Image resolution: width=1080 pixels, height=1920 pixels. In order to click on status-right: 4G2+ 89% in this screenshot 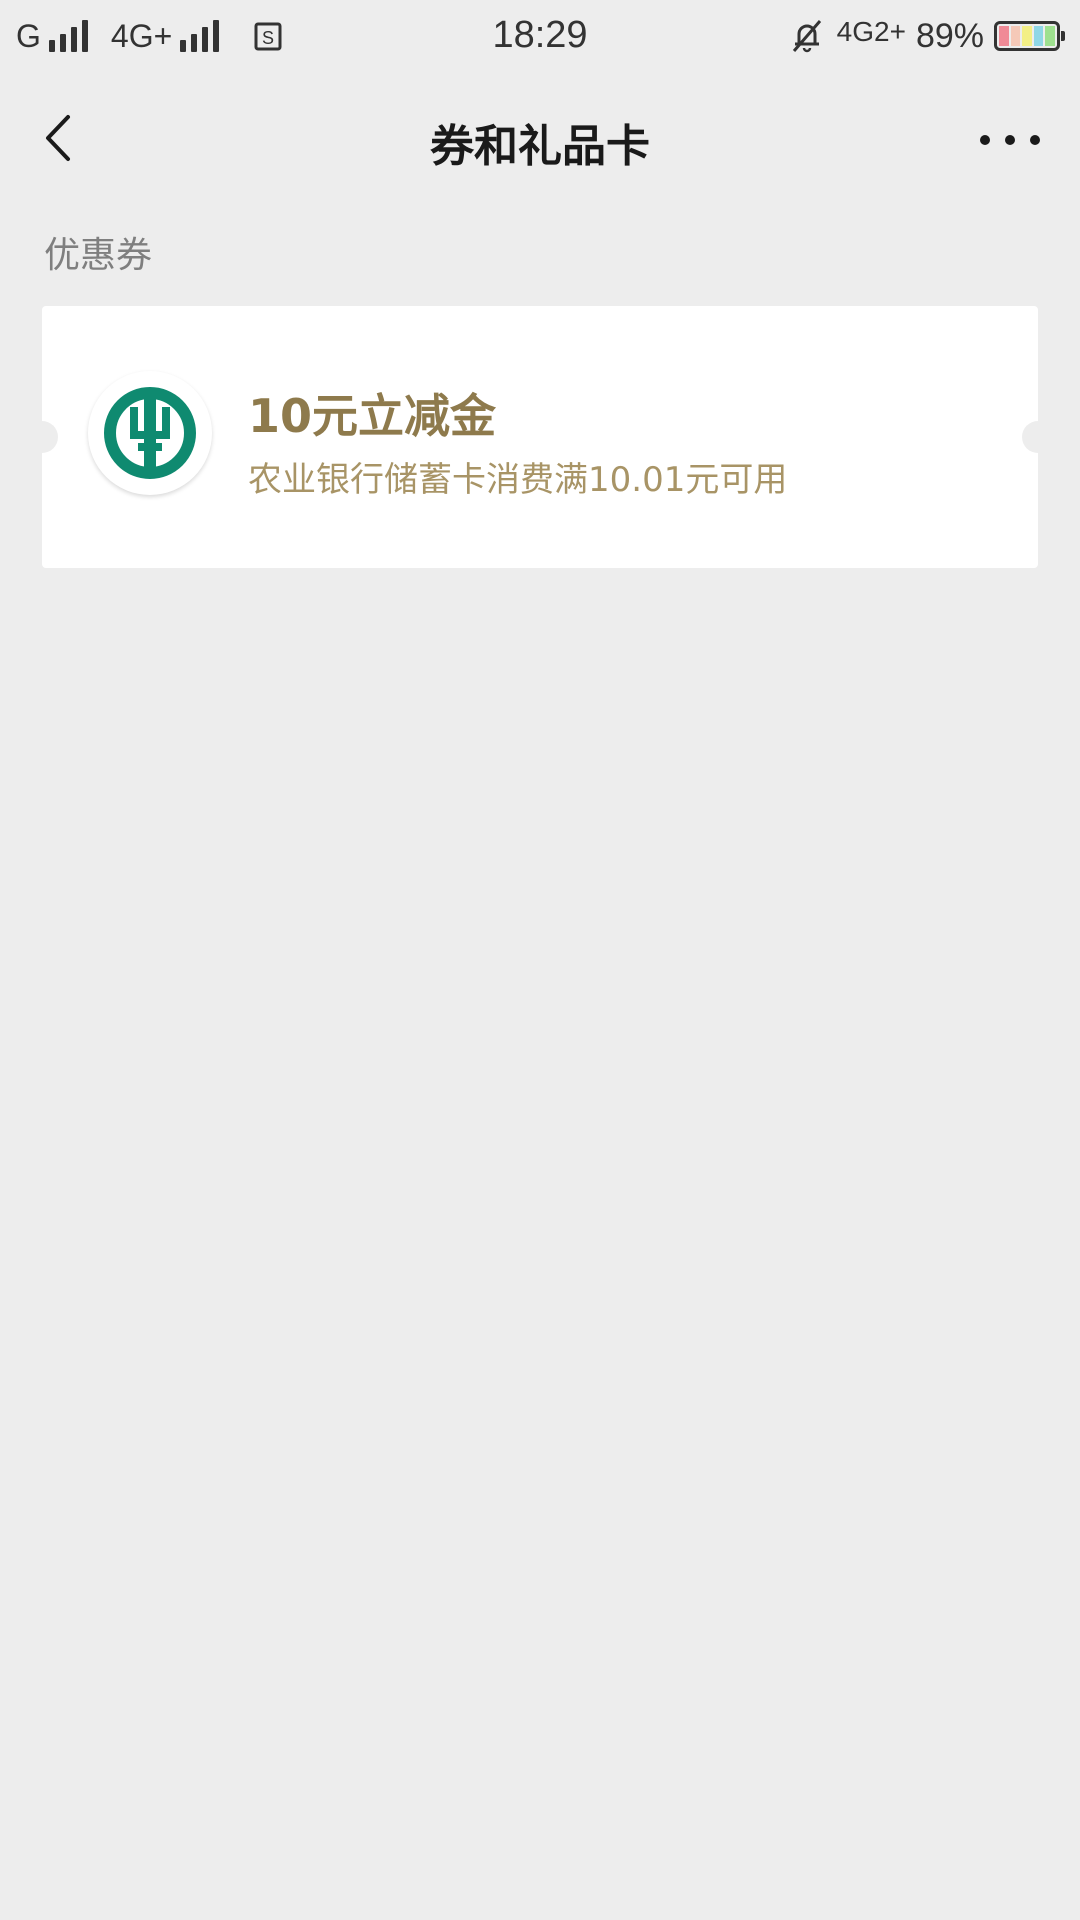, I will do `click(927, 36)`.